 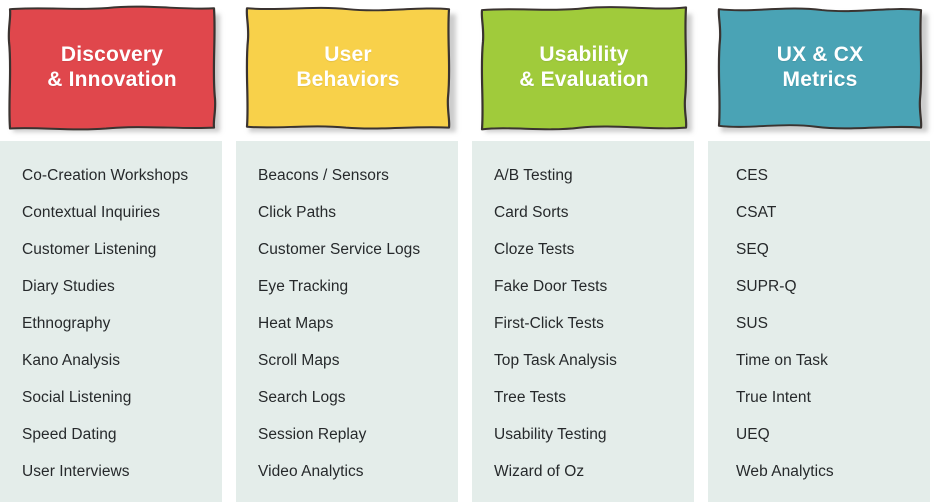 What do you see at coordinates (347, 471) in the screenshot?
I see `list-item: Video Analytics` at bounding box center [347, 471].